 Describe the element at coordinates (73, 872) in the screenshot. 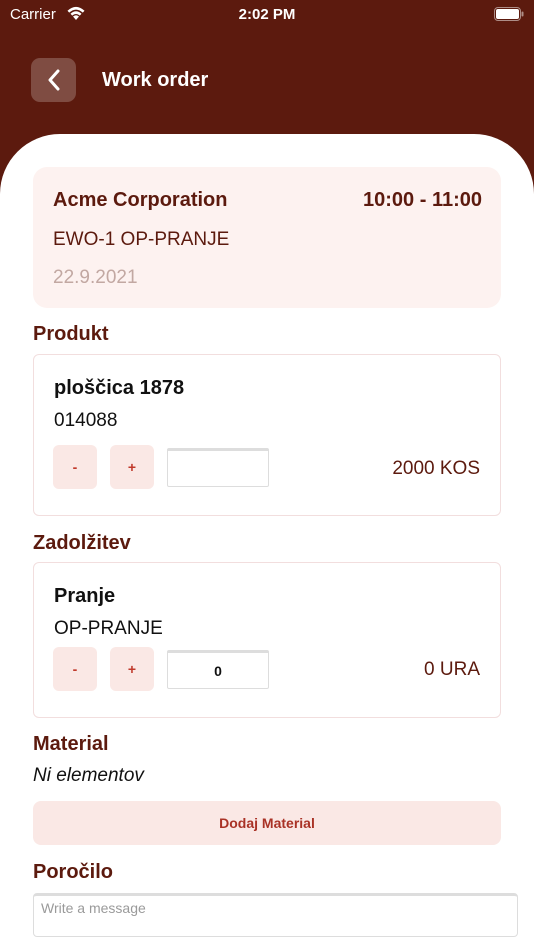

I see `section-title-report: Poročilo` at that location.